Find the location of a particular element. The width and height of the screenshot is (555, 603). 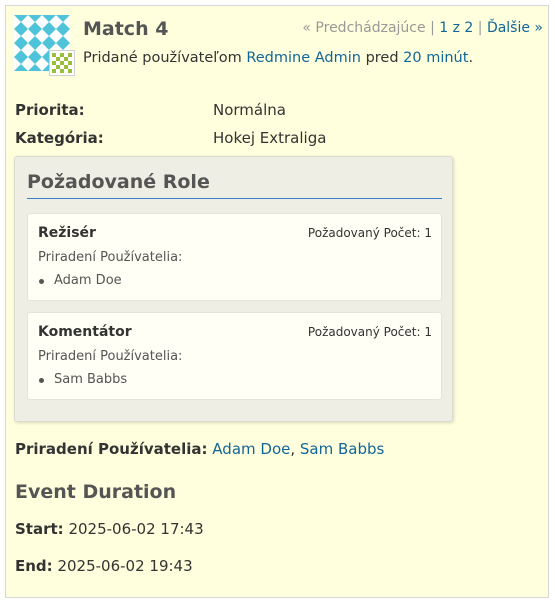

issue-navigation: « Predchádzajúce | 1 z 2 | Ďalšie » is located at coordinates (422, 28).